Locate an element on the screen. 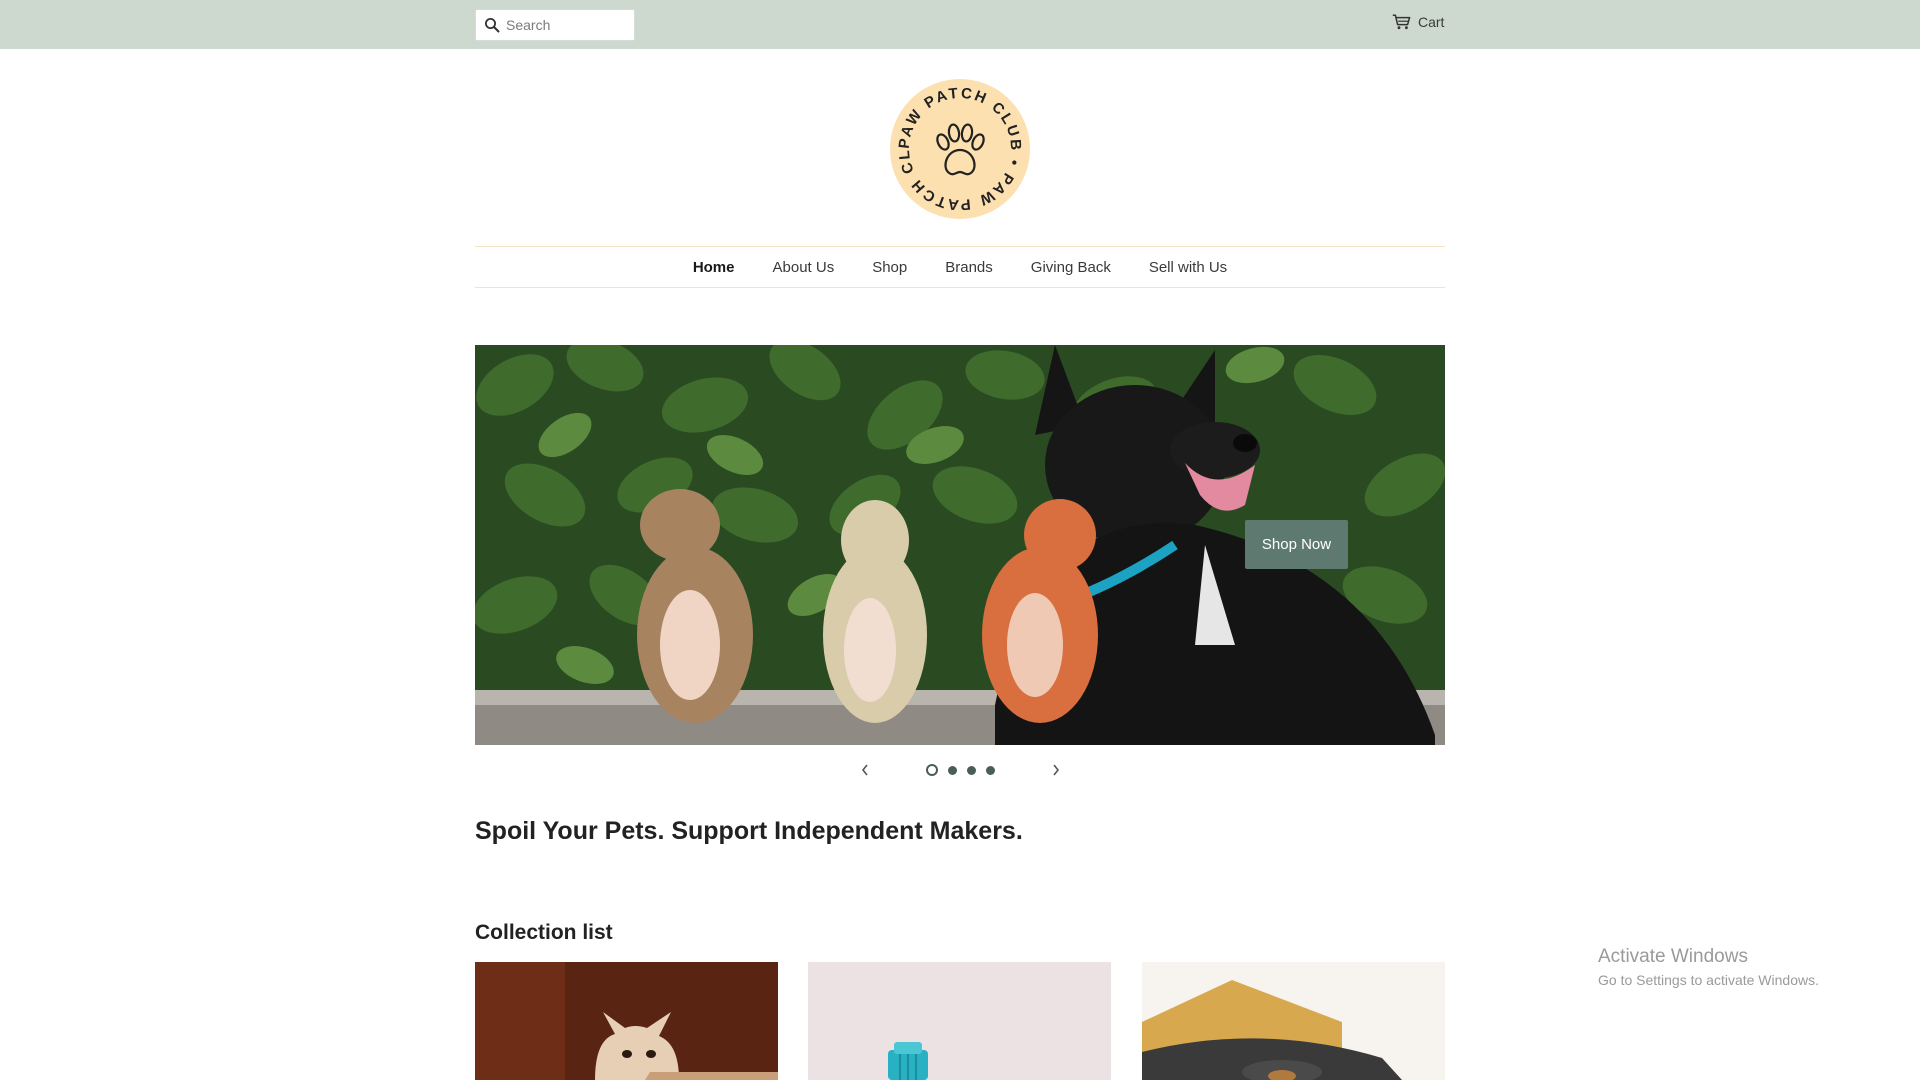 This screenshot has height=1080, width=1920. chevron-right-icon is located at coordinates (1055, 770).